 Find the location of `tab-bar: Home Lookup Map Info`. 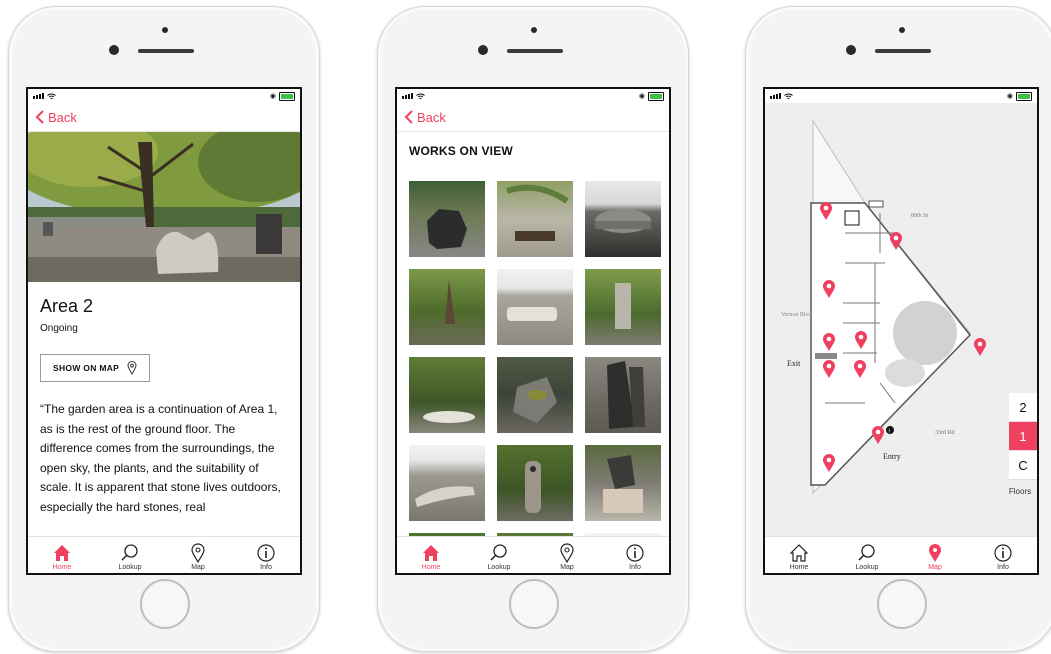

tab-bar: Home Lookup Map Info is located at coordinates (164, 554).